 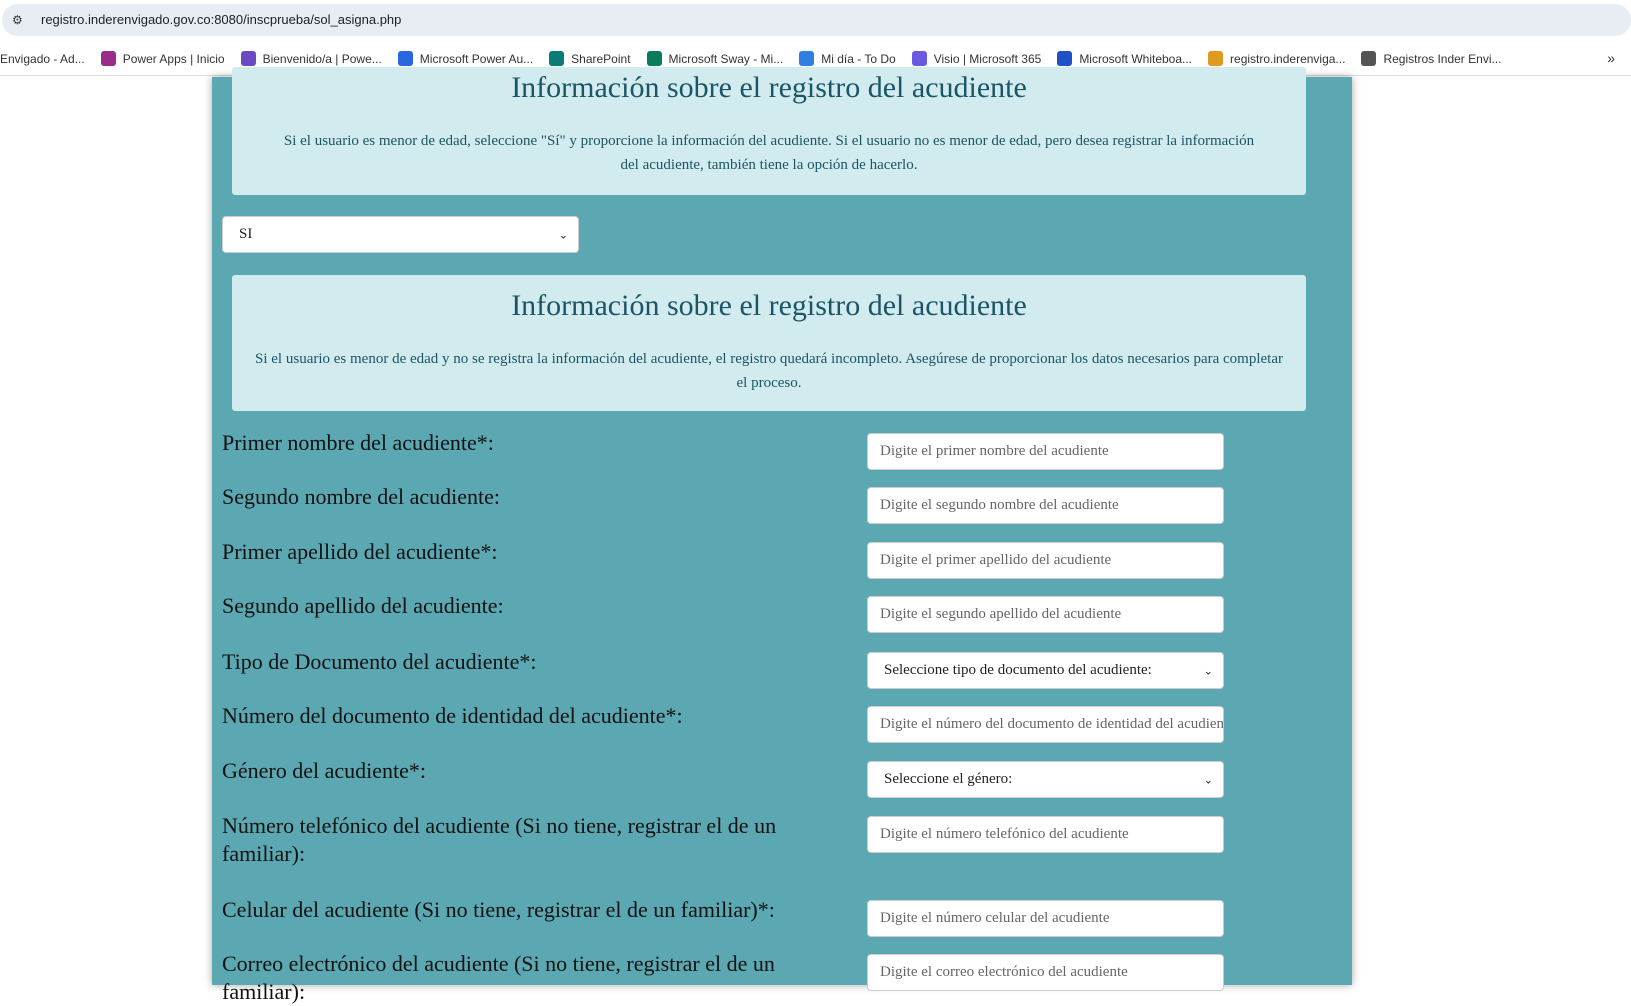 I want to click on input-placeholder: Digite el segundo nombre del acudiente, so click(x=999, y=505).